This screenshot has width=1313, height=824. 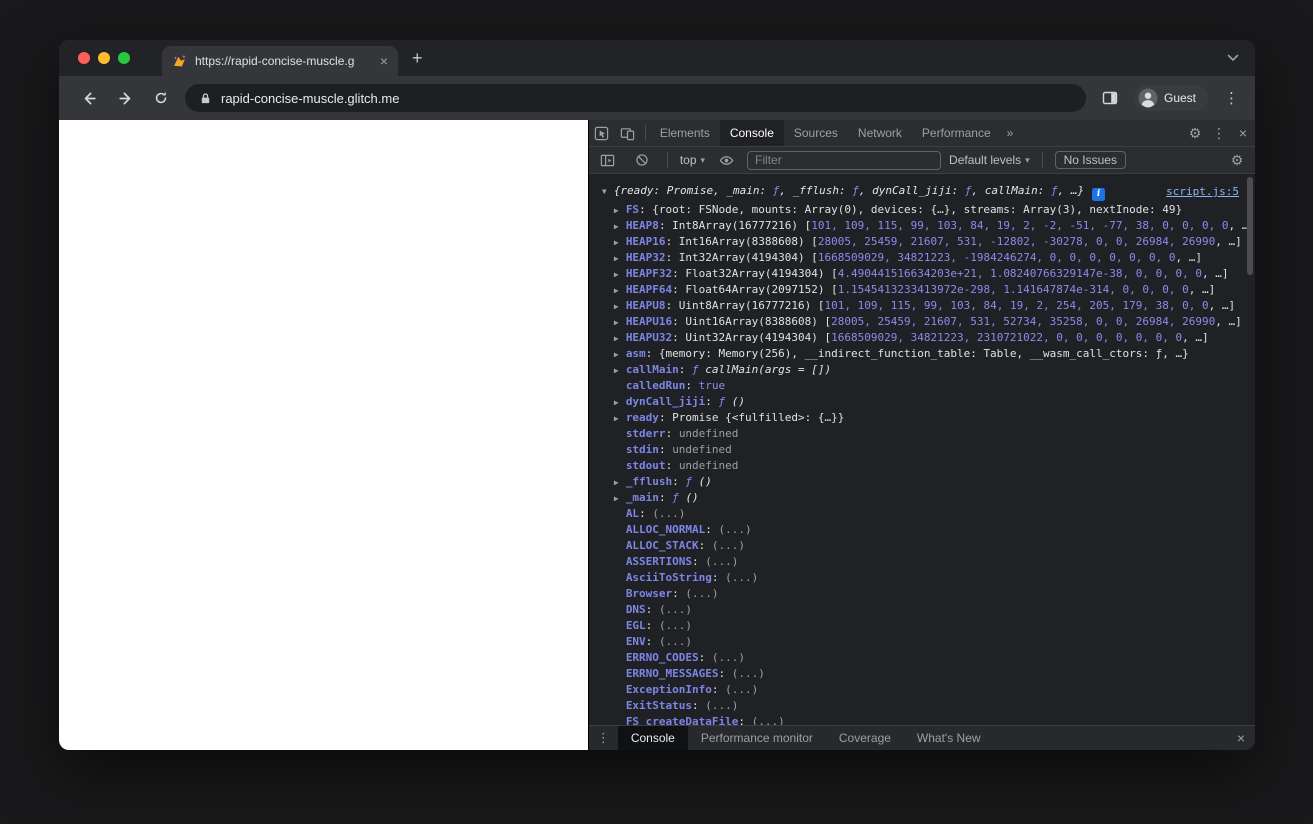 What do you see at coordinates (642, 160) in the screenshot?
I see `clear-console-icon` at bounding box center [642, 160].